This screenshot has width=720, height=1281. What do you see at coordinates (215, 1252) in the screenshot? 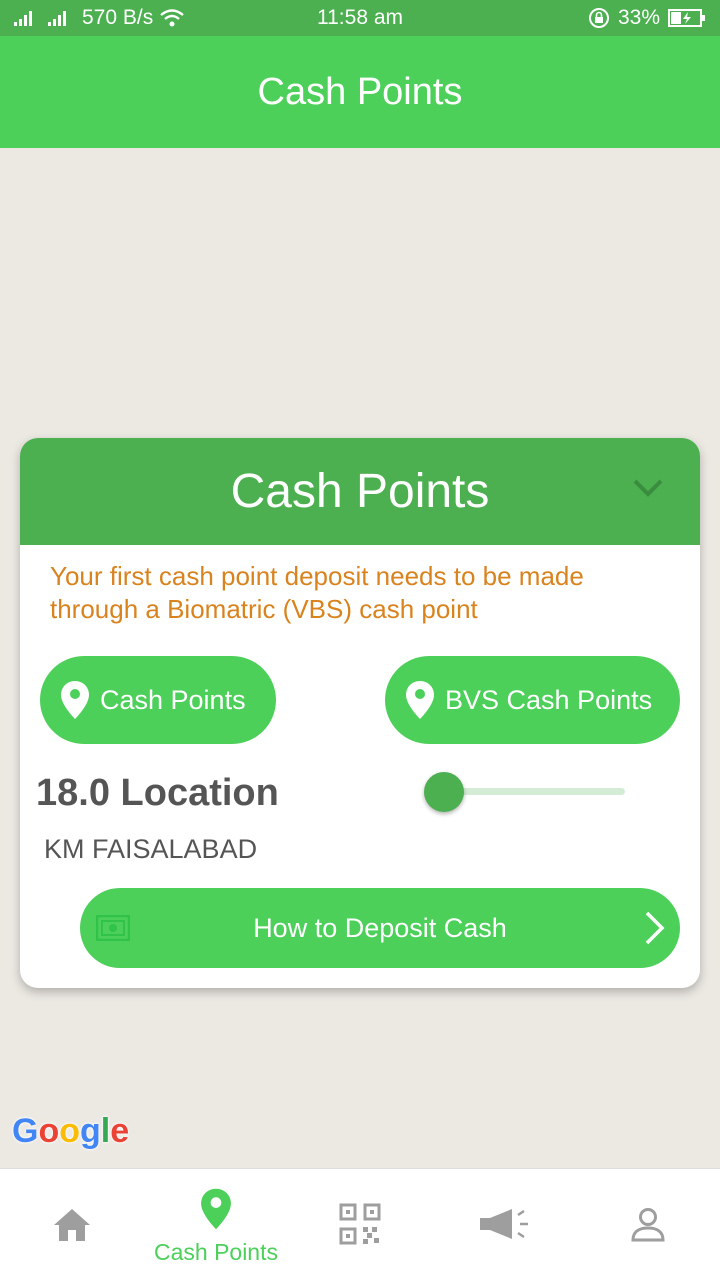
I see `nav-cash-points-label: Cash Points` at bounding box center [215, 1252].